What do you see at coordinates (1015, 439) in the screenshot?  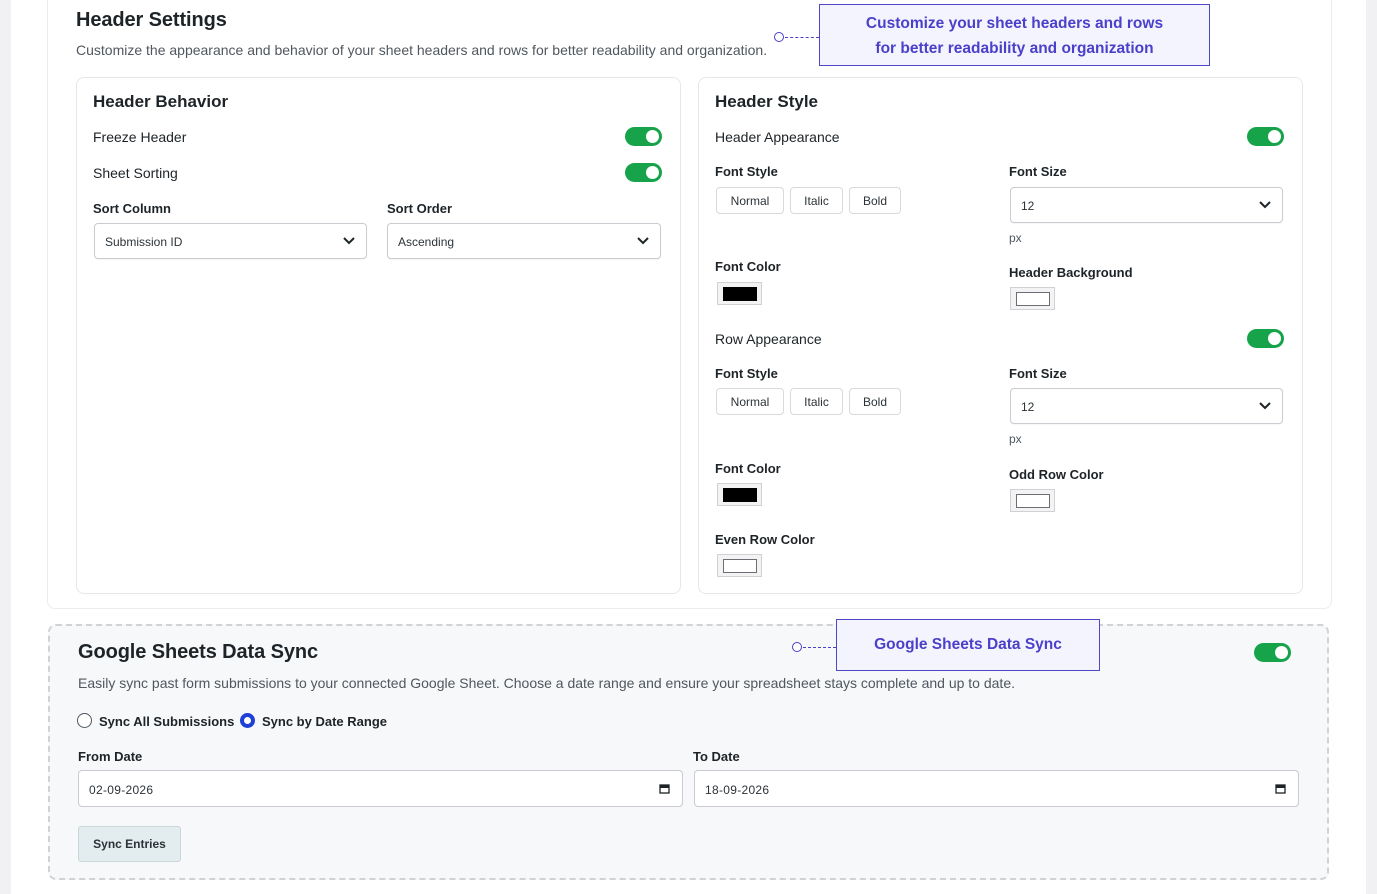 I see `row-font-size-unit: px` at bounding box center [1015, 439].